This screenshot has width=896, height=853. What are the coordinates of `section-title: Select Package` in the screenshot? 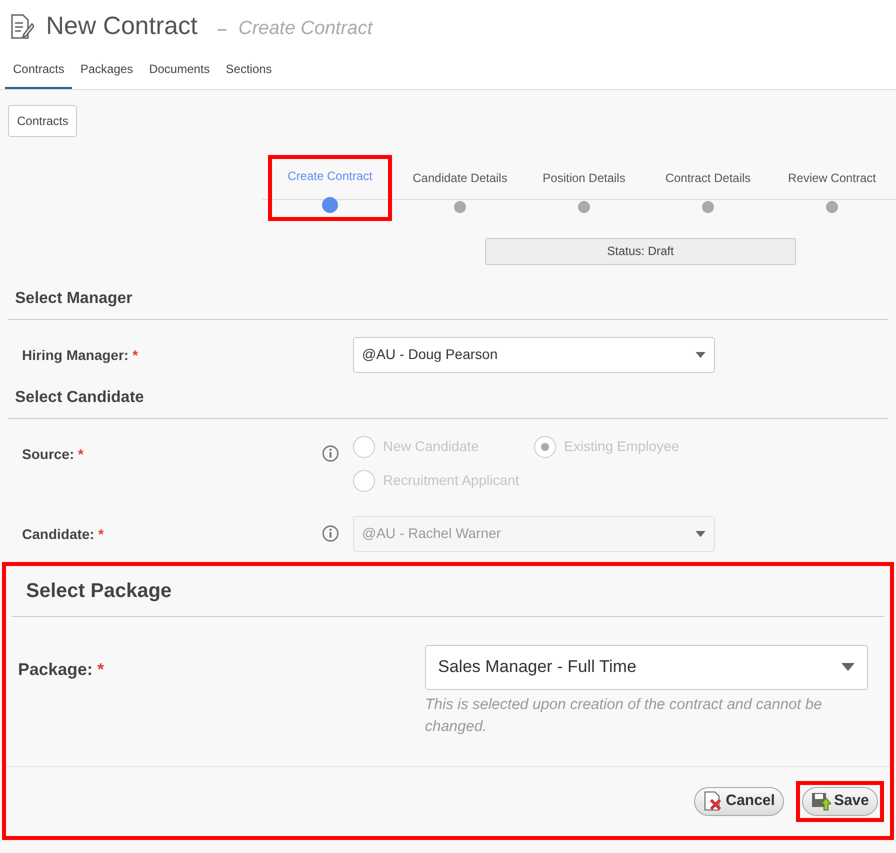 It's located at (99, 591).